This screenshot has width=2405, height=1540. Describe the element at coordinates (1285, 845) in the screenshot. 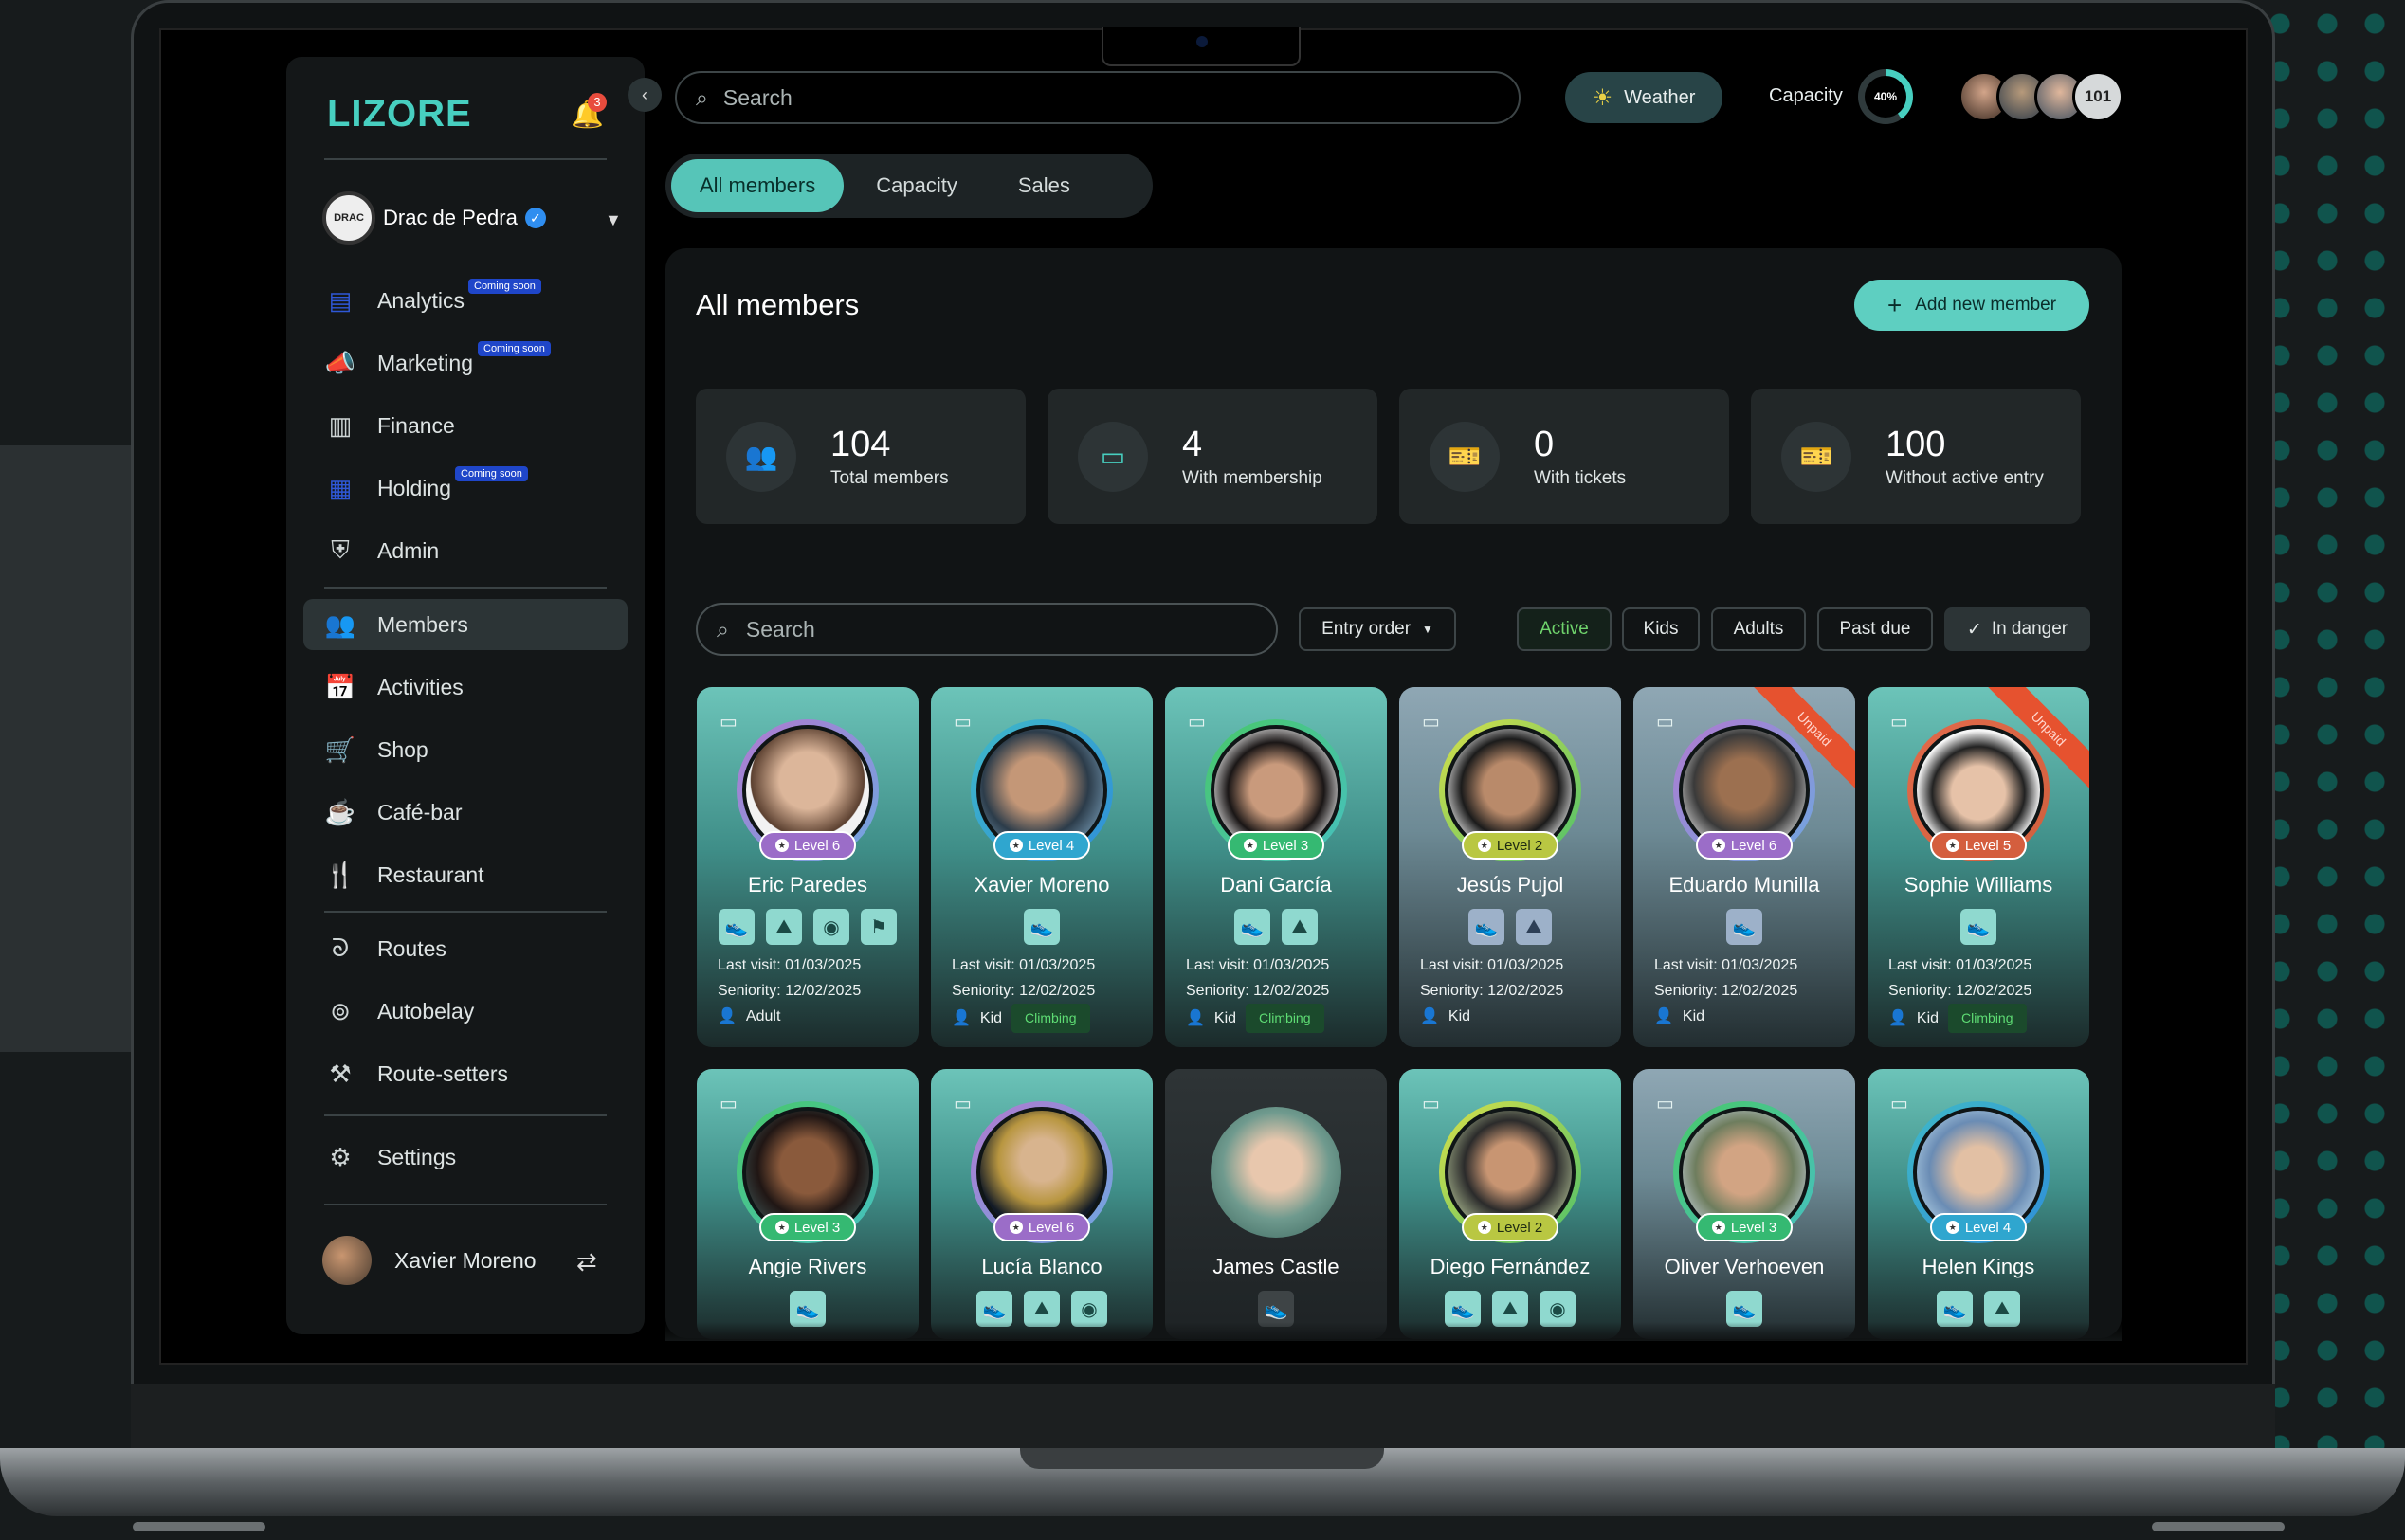

I see `level-label: Level 3` at that location.